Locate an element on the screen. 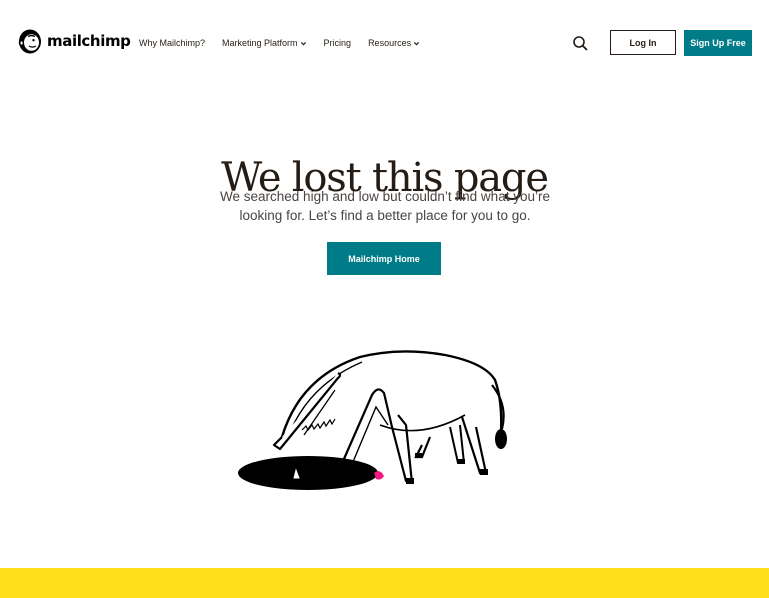 Image resolution: width=769 pixels, height=598 pixels. mailchimp-home-button: Mailchimp Home is located at coordinates (384, 258).